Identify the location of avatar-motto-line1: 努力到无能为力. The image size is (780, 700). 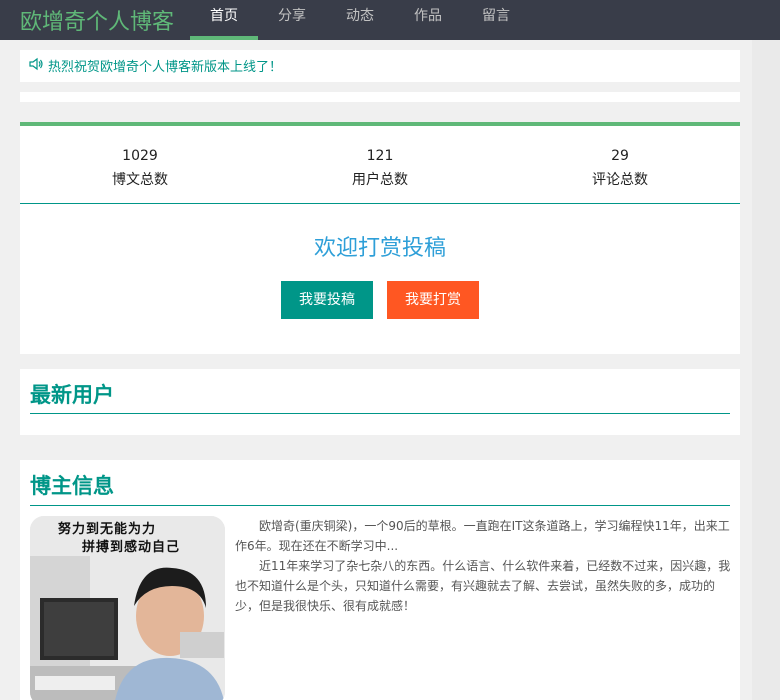
(107, 529).